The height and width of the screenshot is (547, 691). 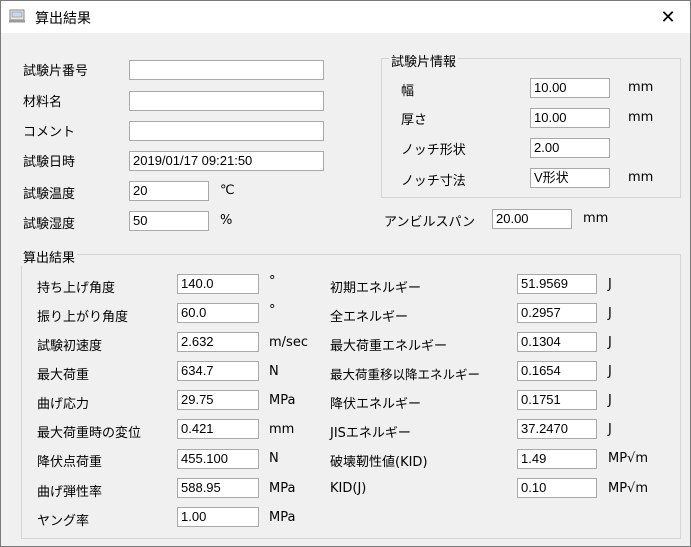 What do you see at coordinates (282, 517) in the screenshot?
I see `youngs-modulus-unit: MPa` at bounding box center [282, 517].